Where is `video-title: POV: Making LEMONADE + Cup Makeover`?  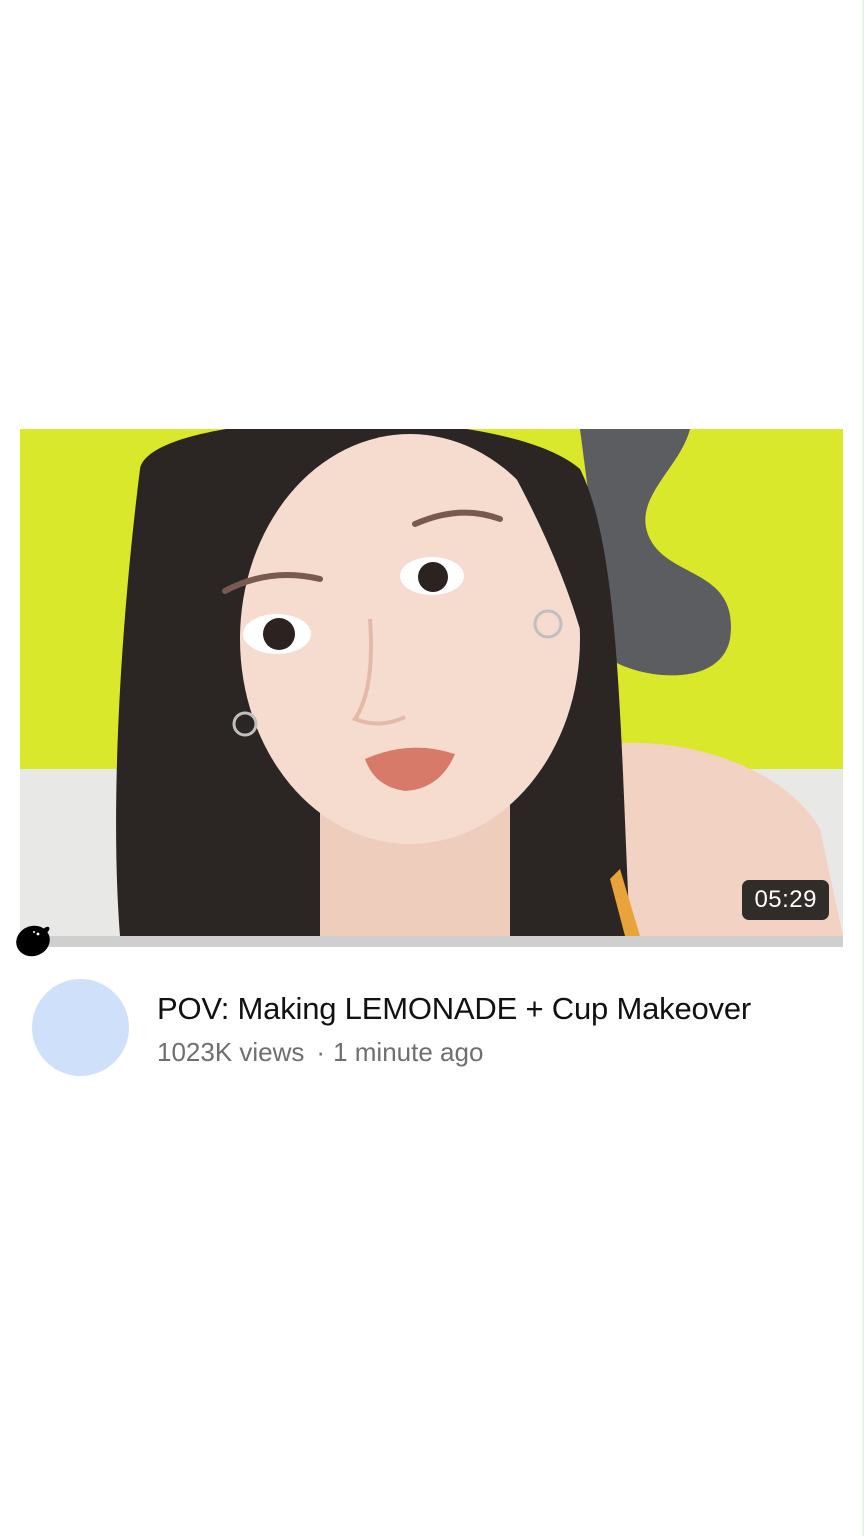
video-title: POV: Making LEMONADE + Cup Makeover is located at coordinates (454, 1009).